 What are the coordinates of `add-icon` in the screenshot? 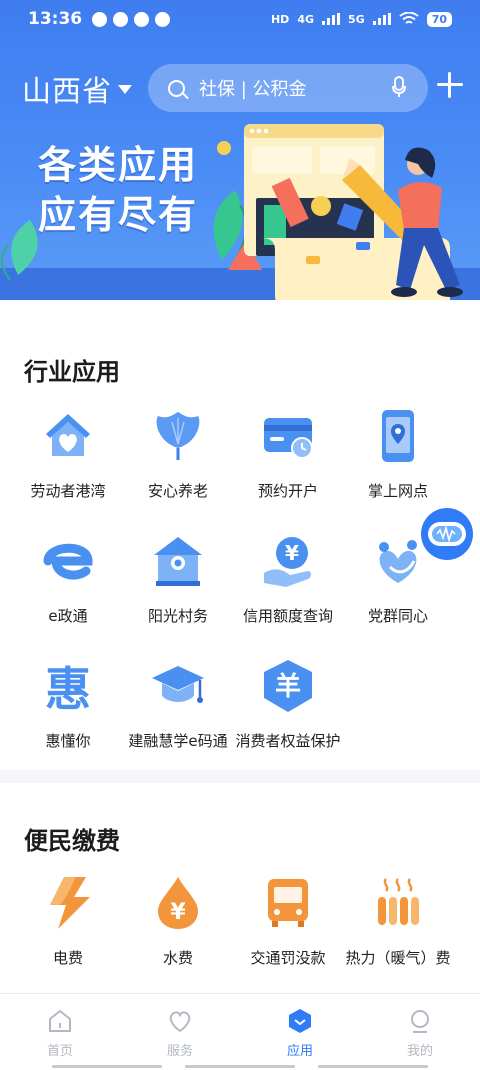 It's located at (450, 85).